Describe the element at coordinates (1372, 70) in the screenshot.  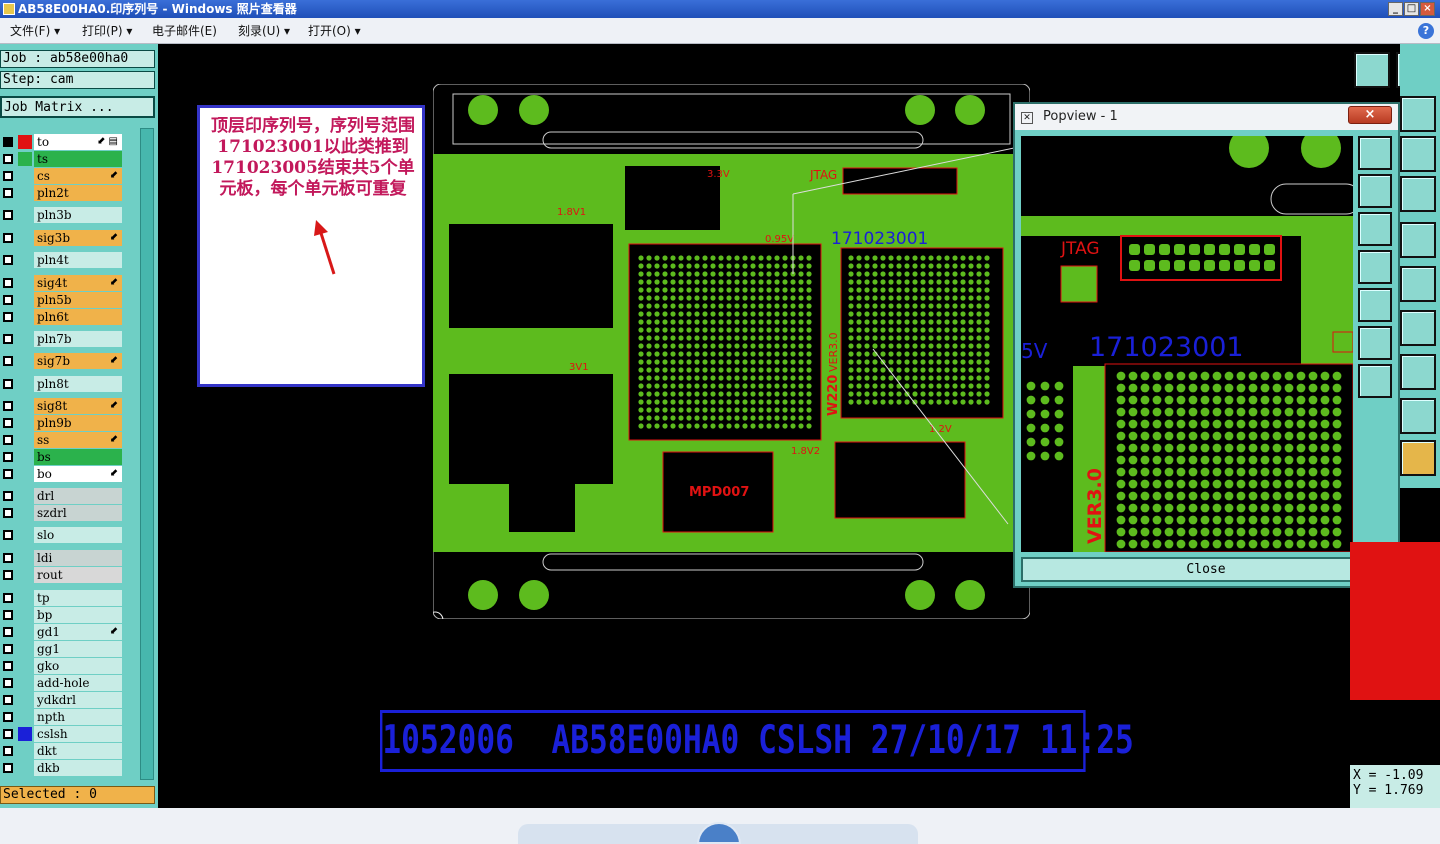
I see `tool-upload-icon` at that location.